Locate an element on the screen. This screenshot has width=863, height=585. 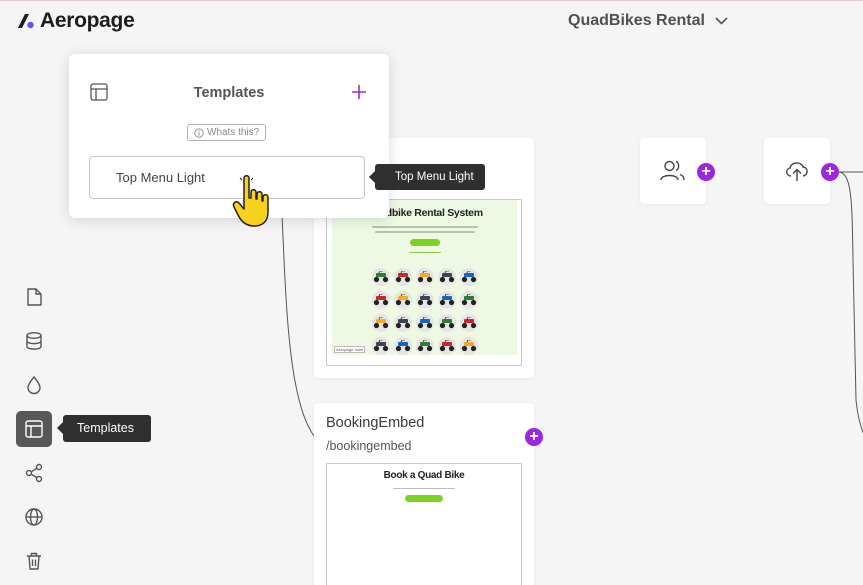
whats-this-label: Whats this? is located at coordinates (233, 132).